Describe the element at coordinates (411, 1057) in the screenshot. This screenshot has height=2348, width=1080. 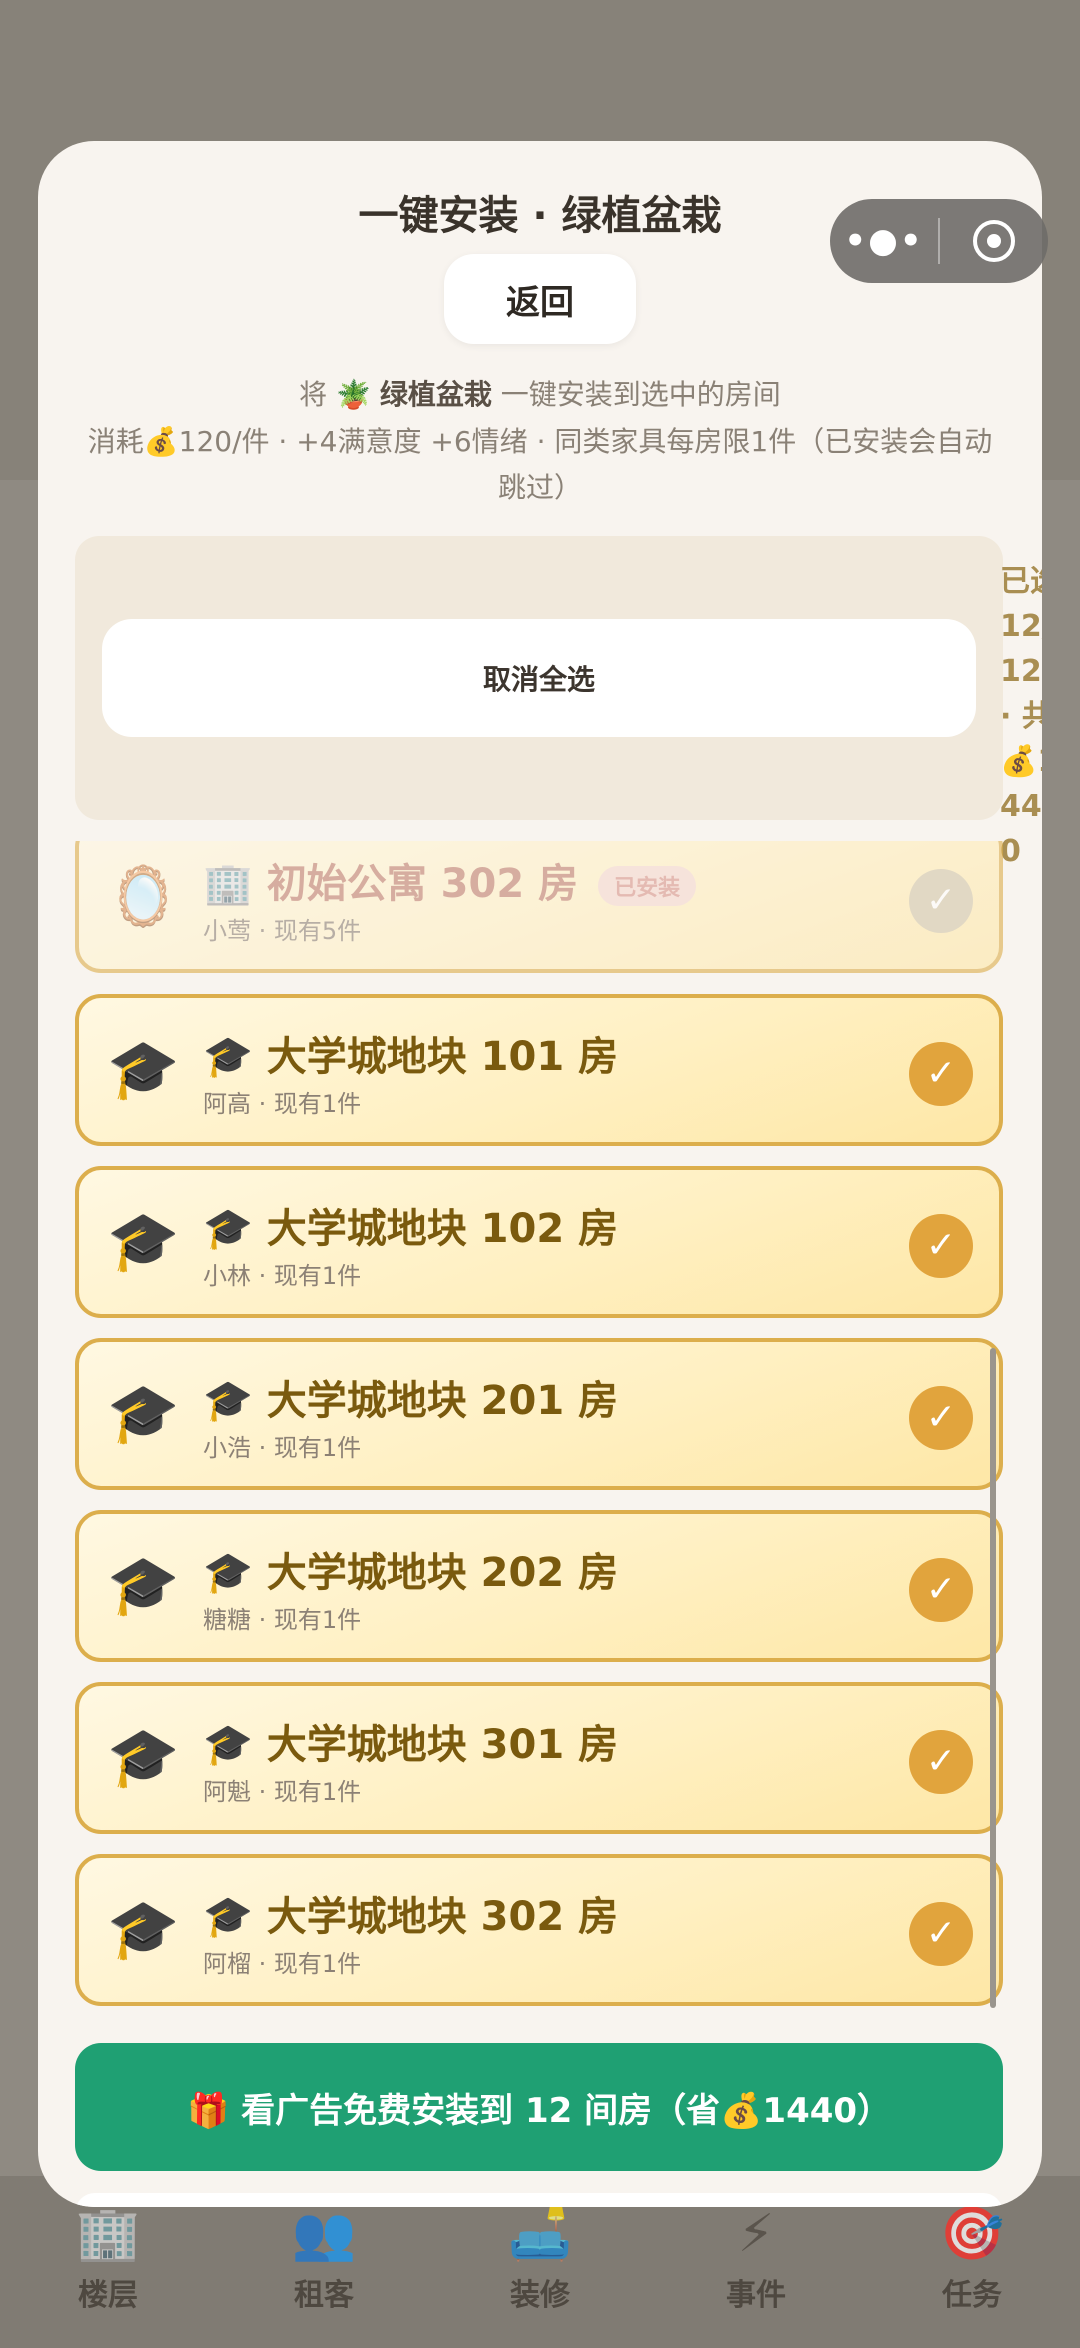
I see `room-name: 🎓 大学城地块 101 房` at that location.